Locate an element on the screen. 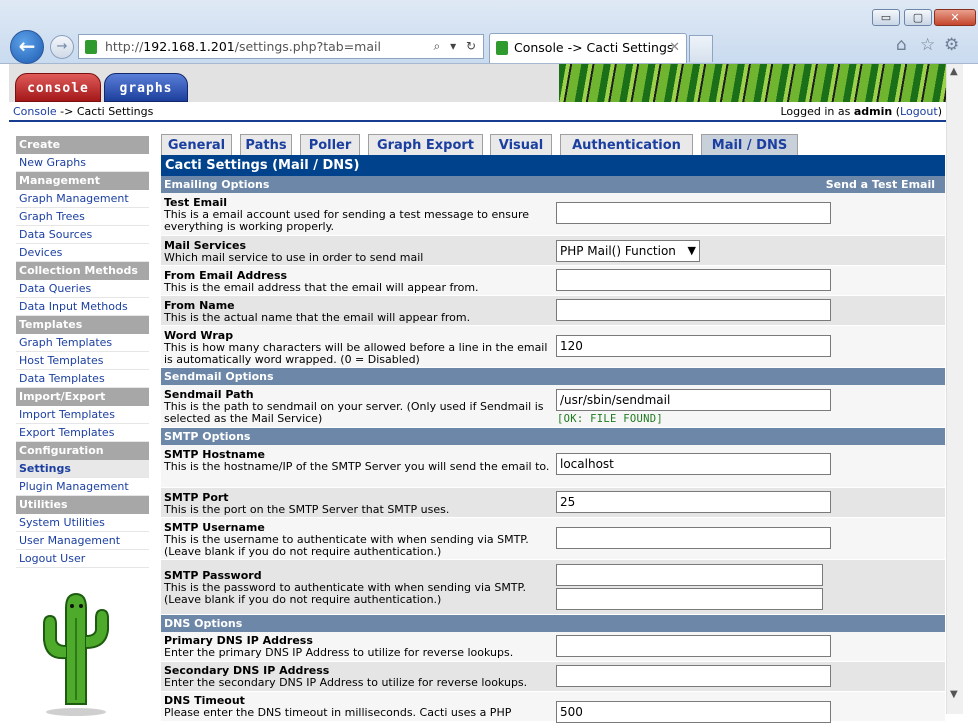 This screenshot has height=728, width=978. sidebar-item-data-queries: Data Queries is located at coordinates (82, 289).